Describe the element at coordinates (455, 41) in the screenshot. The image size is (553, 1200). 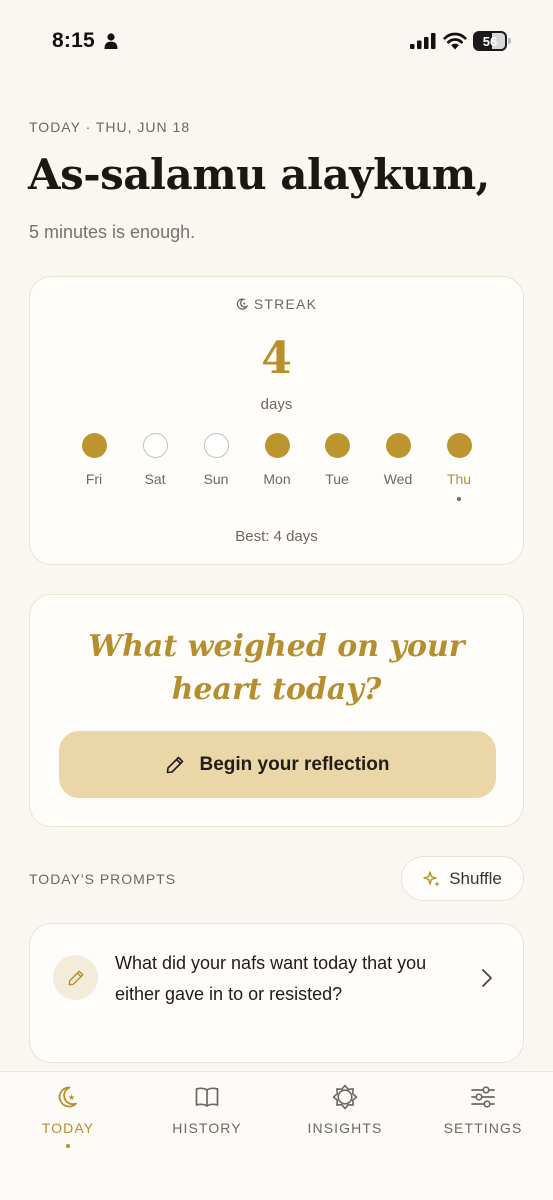
I see `wifi-icon` at that location.